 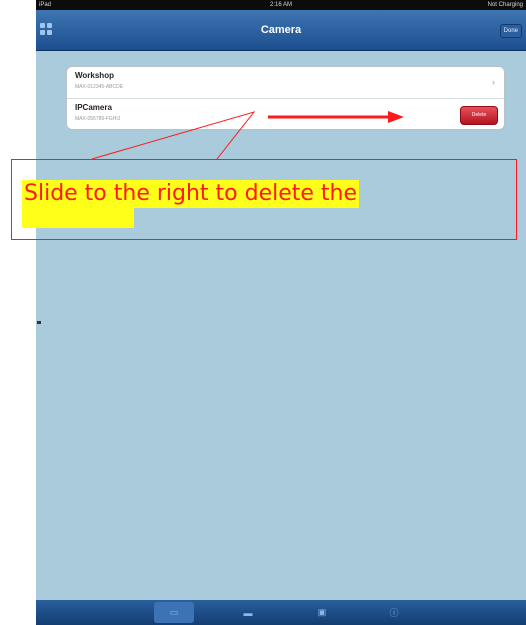 What do you see at coordinates (191, 194) in the screenshot?
I see `annotation-text: Slide to the right to delete the` at bounding box center [191, 194].